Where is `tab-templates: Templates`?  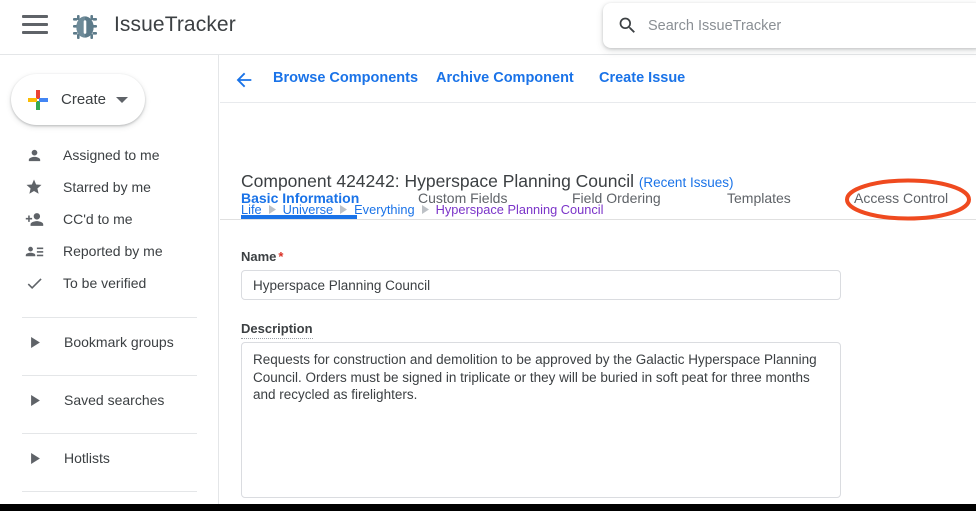
tab-templates: Templates is located at coordinates (759, 198).